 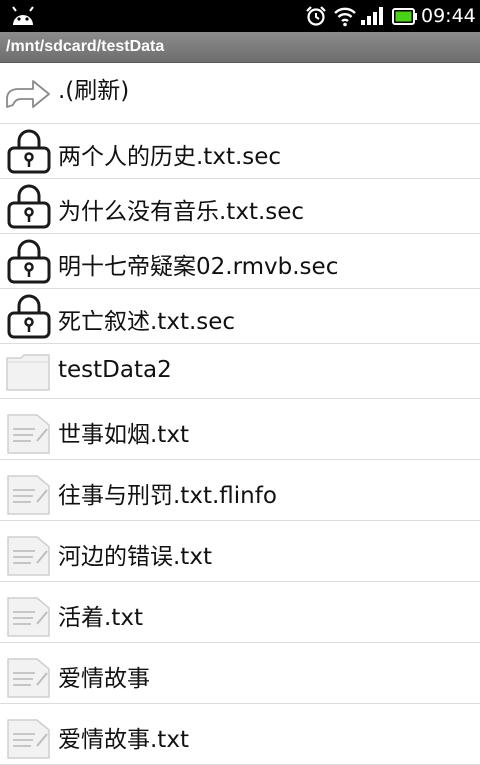 I want to click on file-name: 为什么没有音乐.txt.sec, so click(x=181, y=212).